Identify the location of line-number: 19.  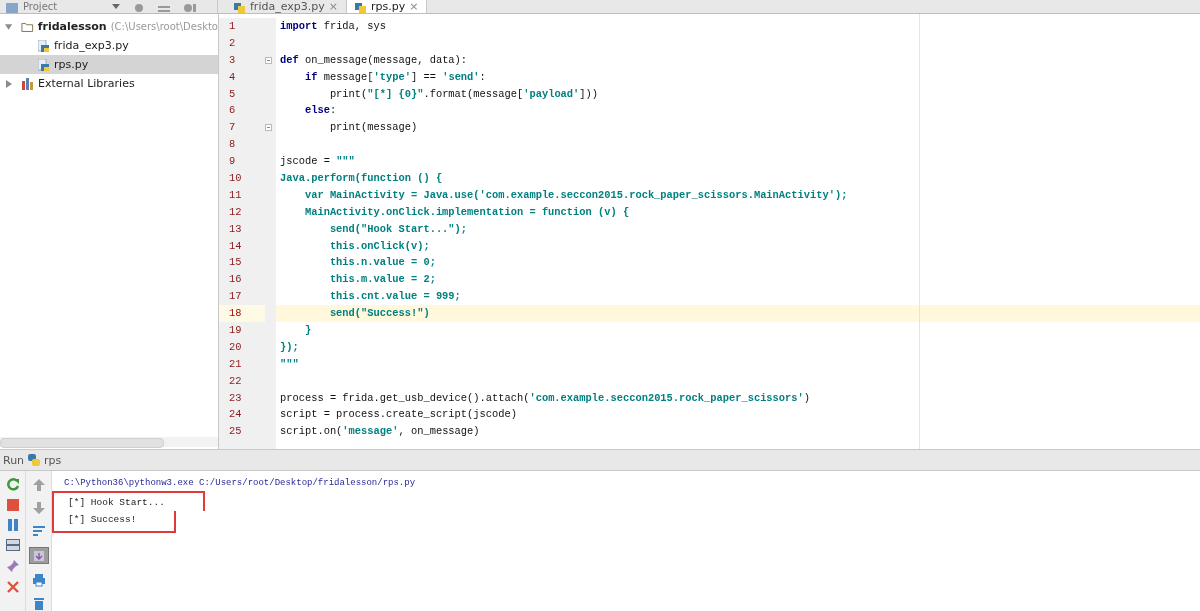
(235, 330).